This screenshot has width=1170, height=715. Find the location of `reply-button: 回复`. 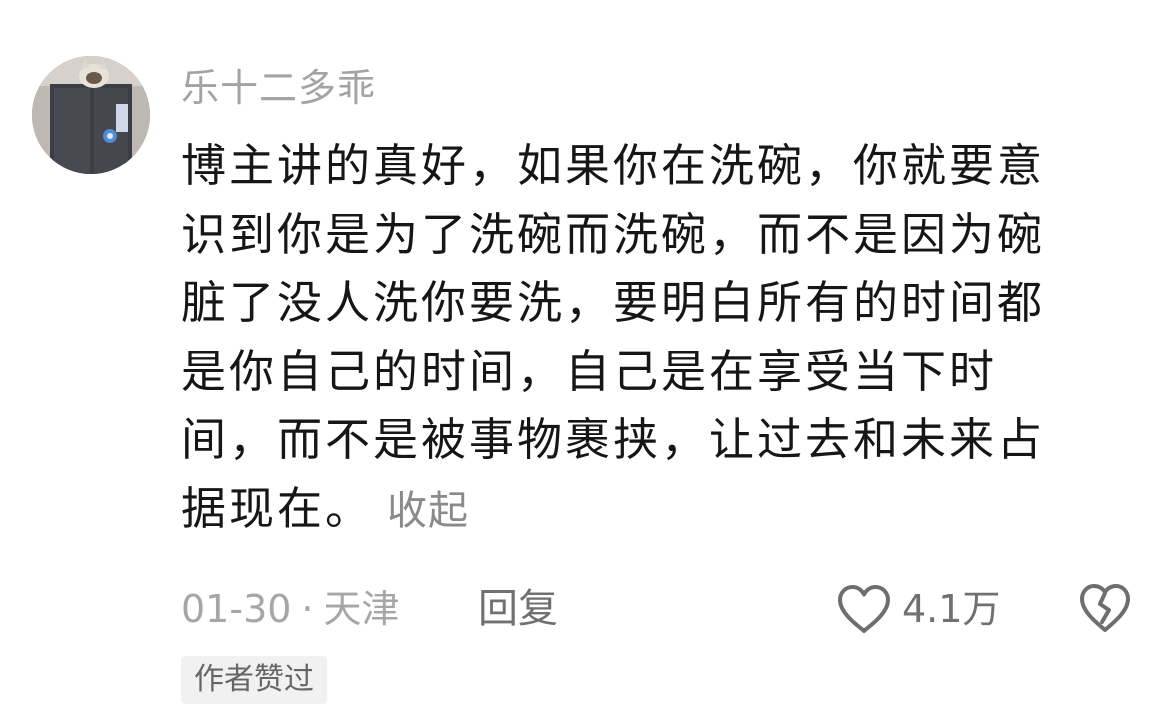

reply-button: 回复 is located at coordinates (518, 609).